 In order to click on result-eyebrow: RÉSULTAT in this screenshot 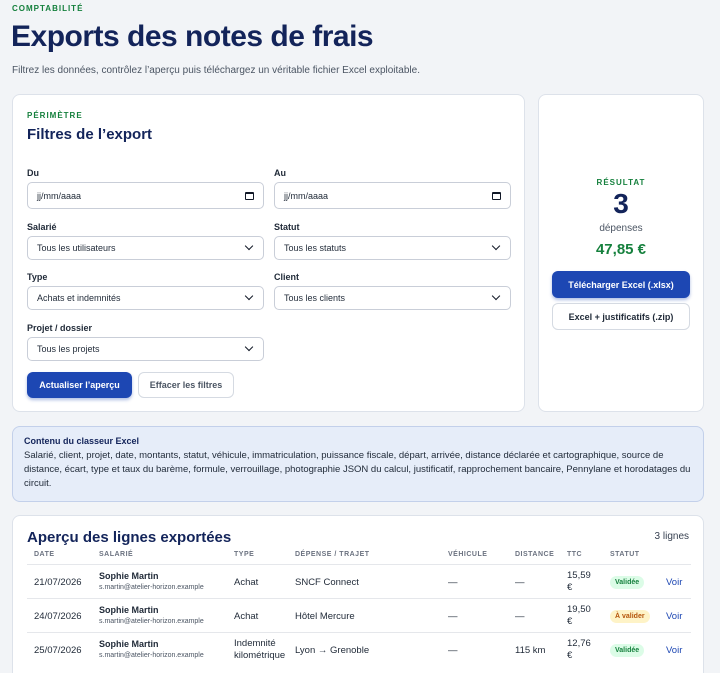, I will do `click(621, 182)`.